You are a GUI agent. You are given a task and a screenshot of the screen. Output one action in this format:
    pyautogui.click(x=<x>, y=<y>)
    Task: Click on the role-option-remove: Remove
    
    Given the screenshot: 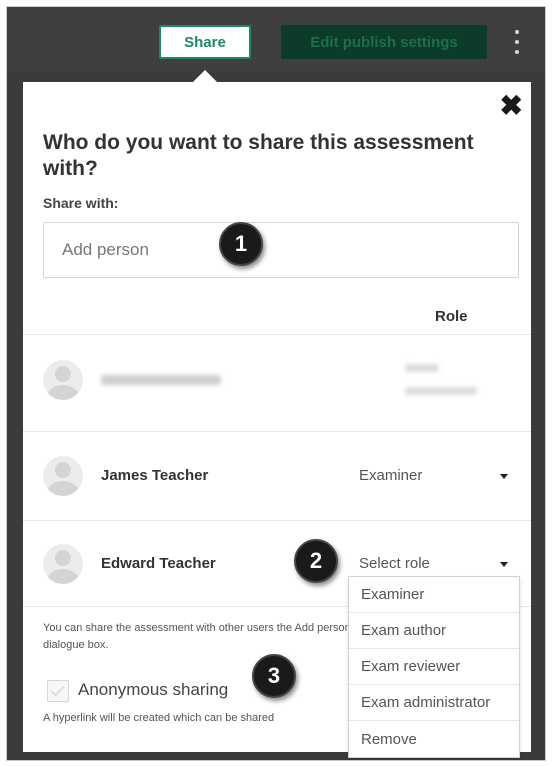 What is the action you would take?
    pyautogui.click(x=434, y=739)
    